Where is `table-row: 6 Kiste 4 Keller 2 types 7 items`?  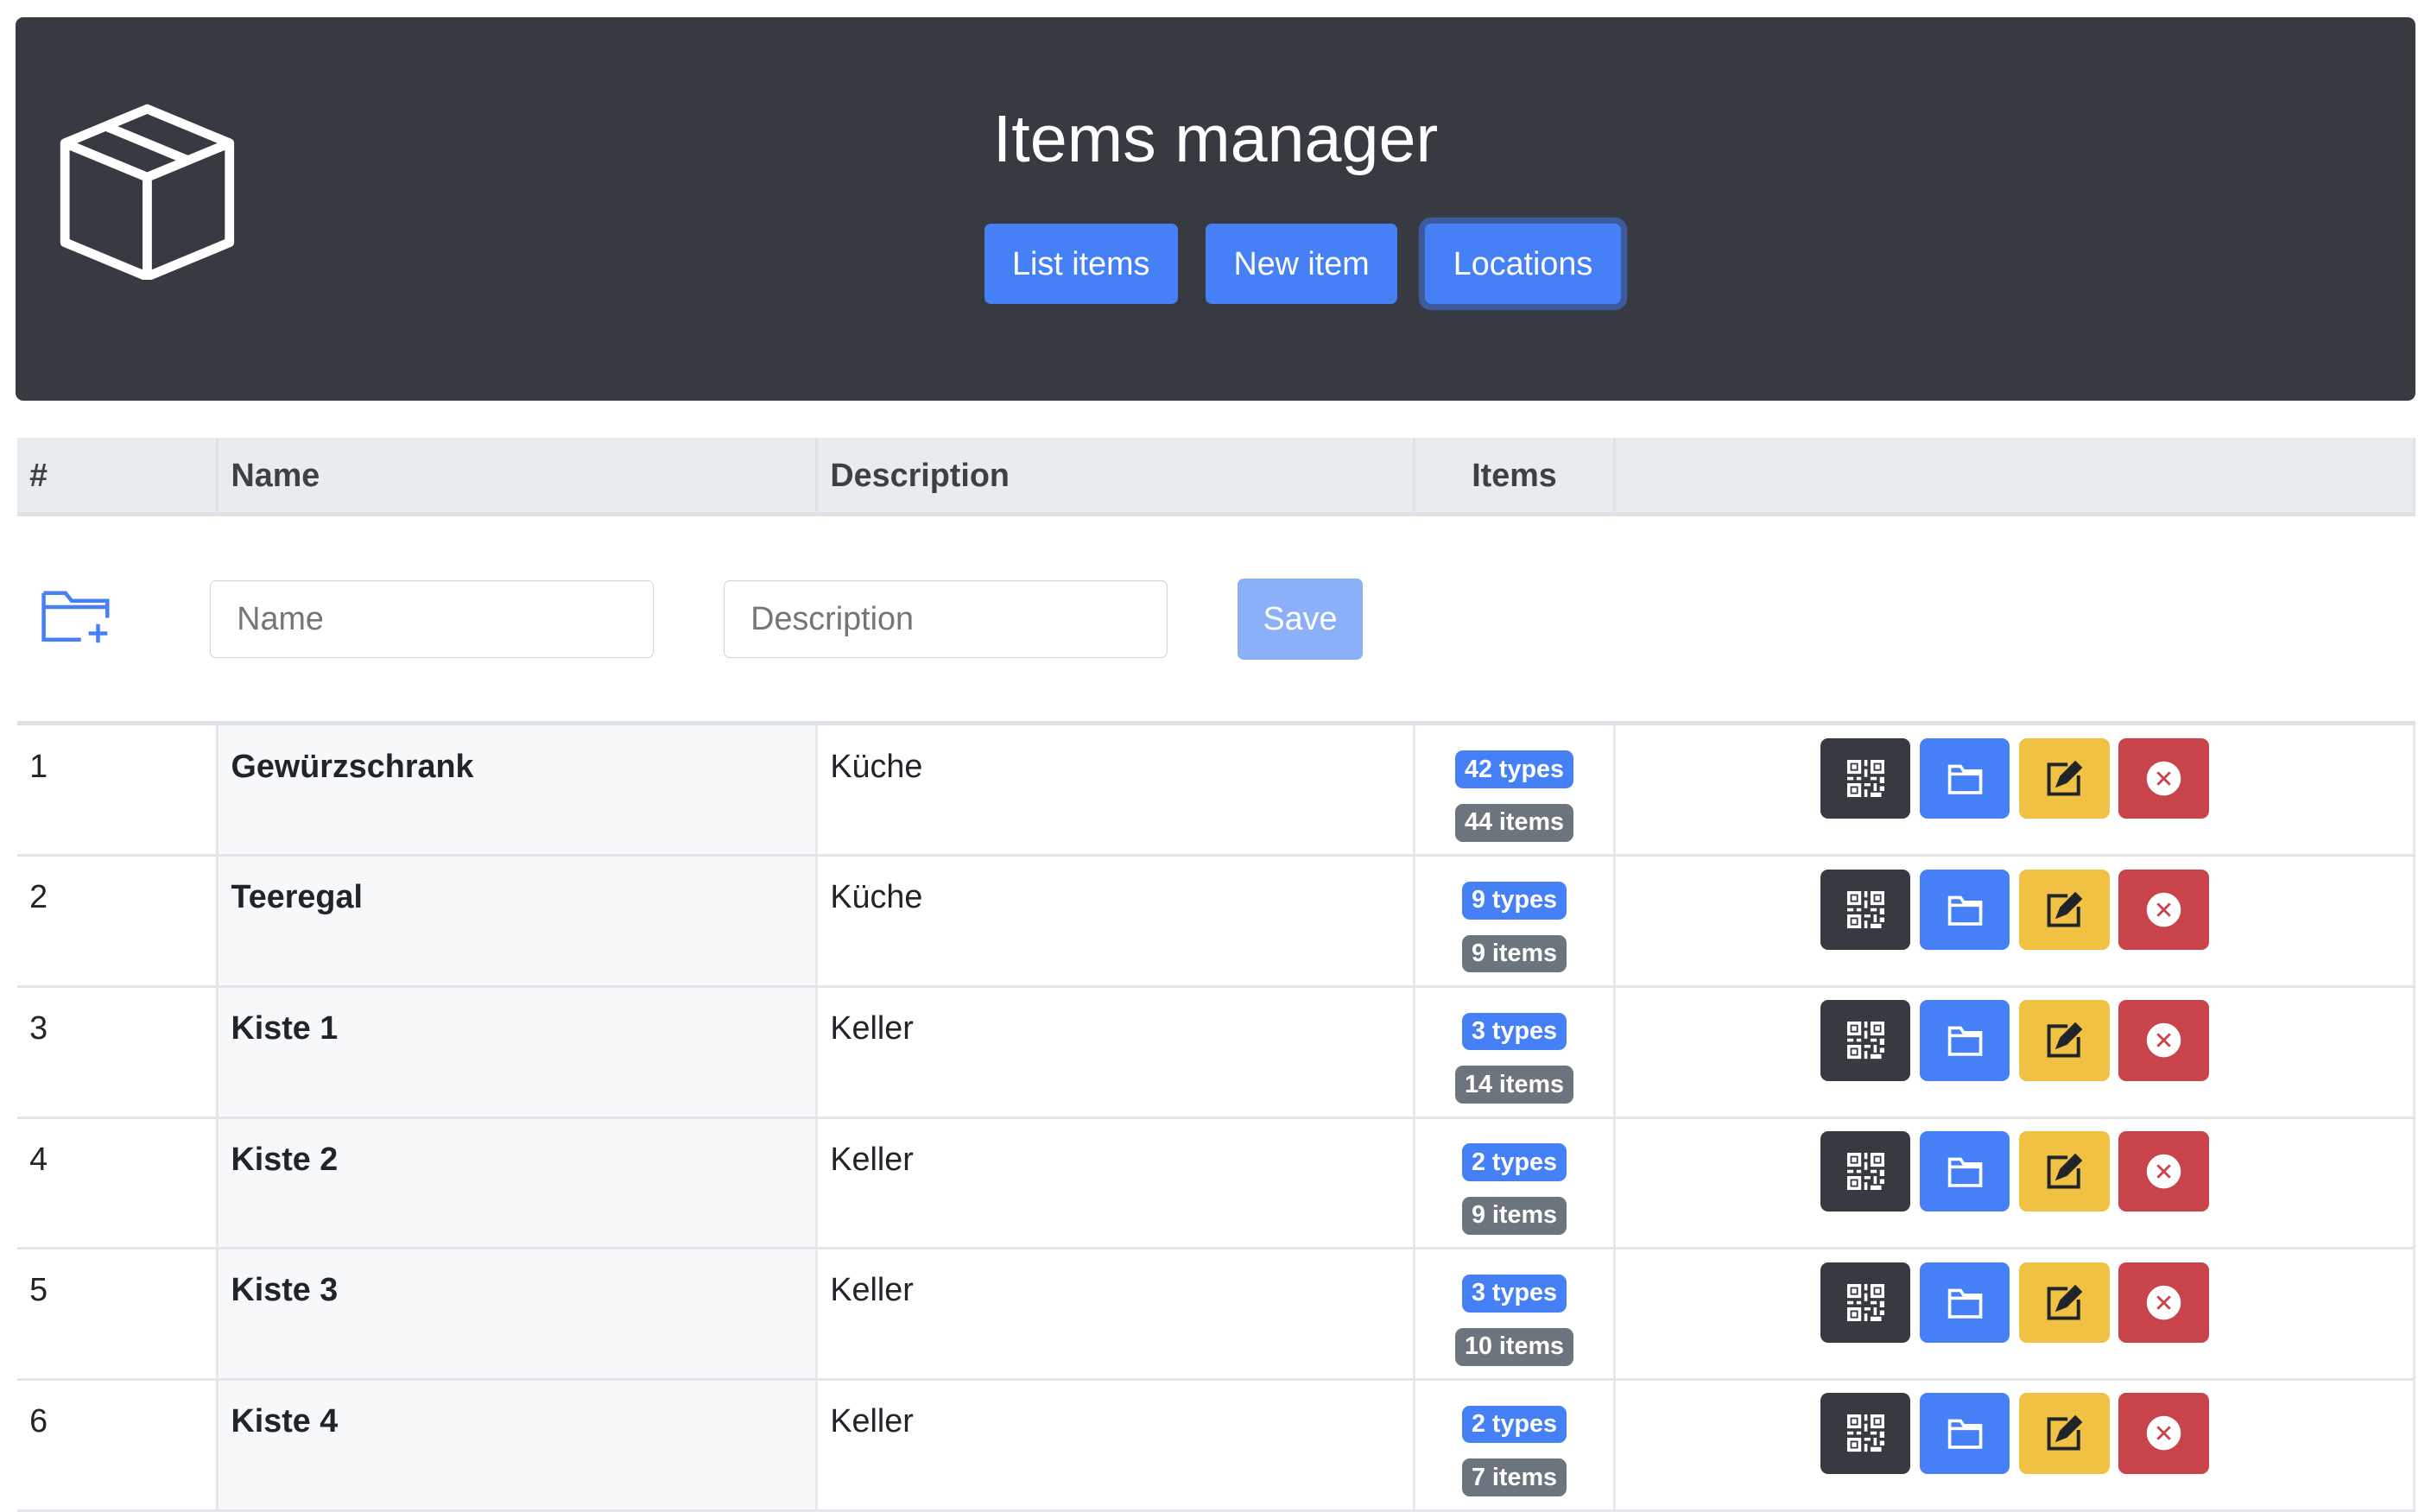 table-row: 6 Kiste 4 Keller 2 types 7 items is located at coordinates (1216, 1445).